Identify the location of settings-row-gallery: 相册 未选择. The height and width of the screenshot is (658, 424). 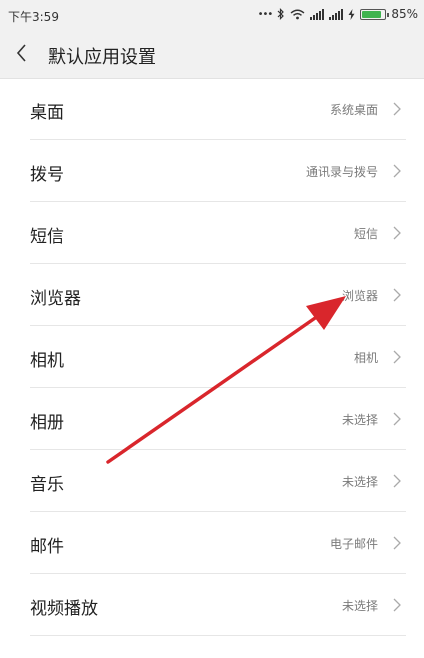
(212, 419).